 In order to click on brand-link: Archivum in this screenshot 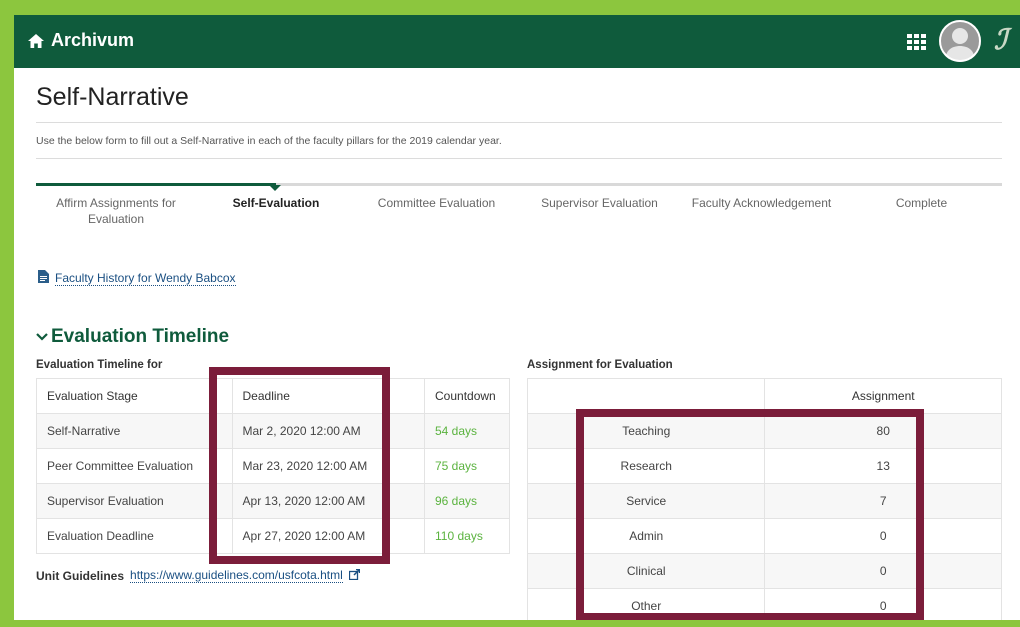, I will do `click(81, 40)`.